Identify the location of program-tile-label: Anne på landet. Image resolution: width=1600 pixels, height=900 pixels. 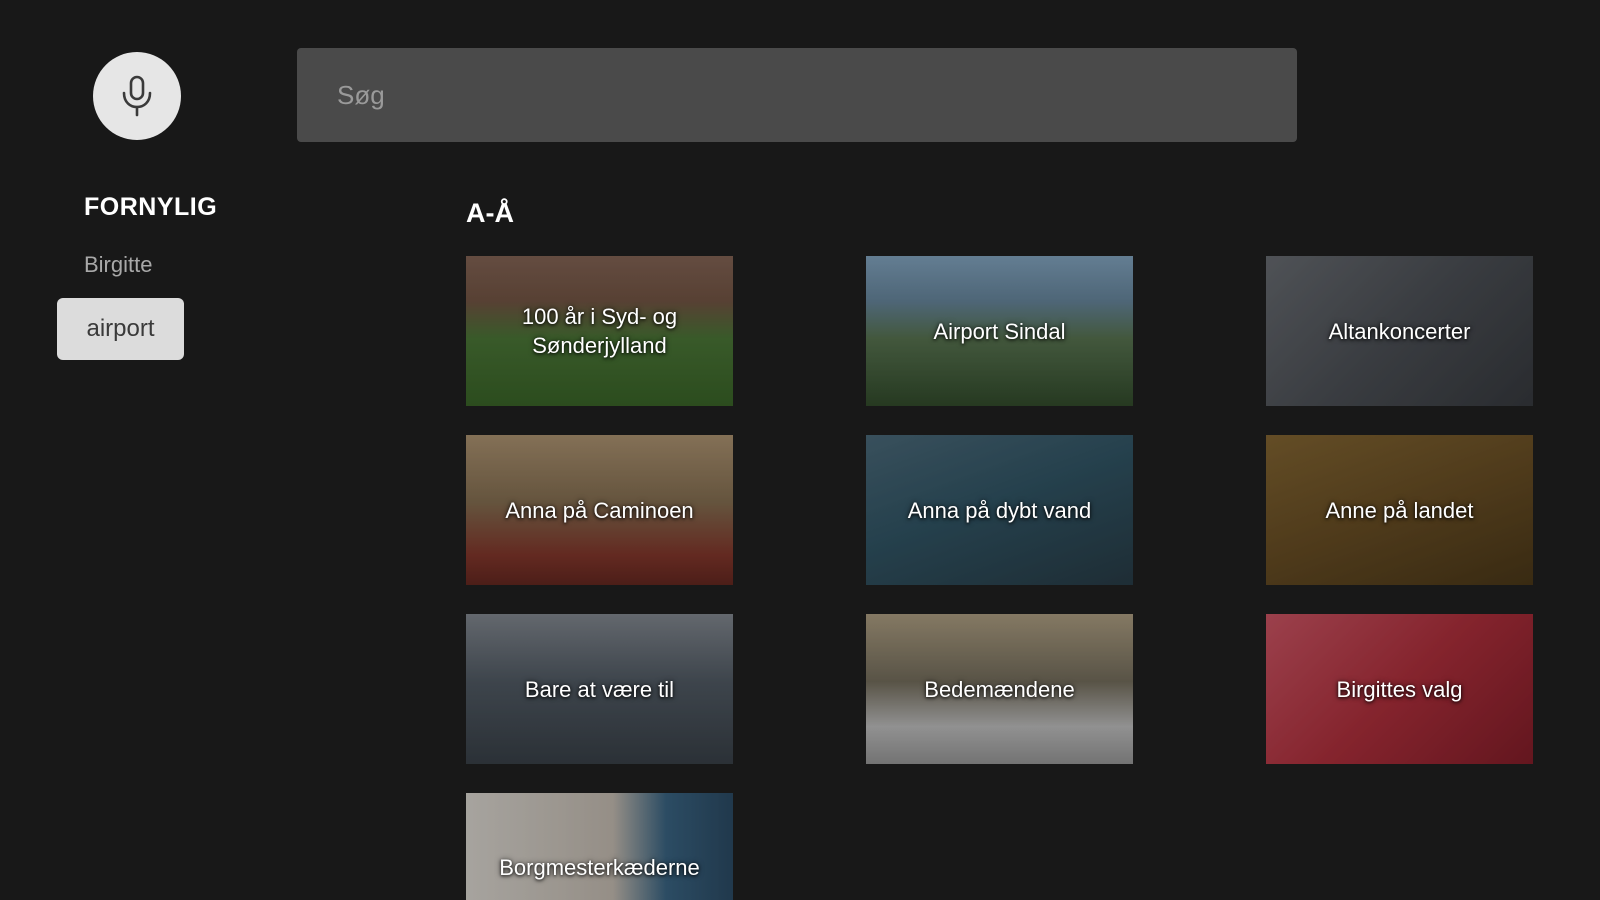
(1399, 510).